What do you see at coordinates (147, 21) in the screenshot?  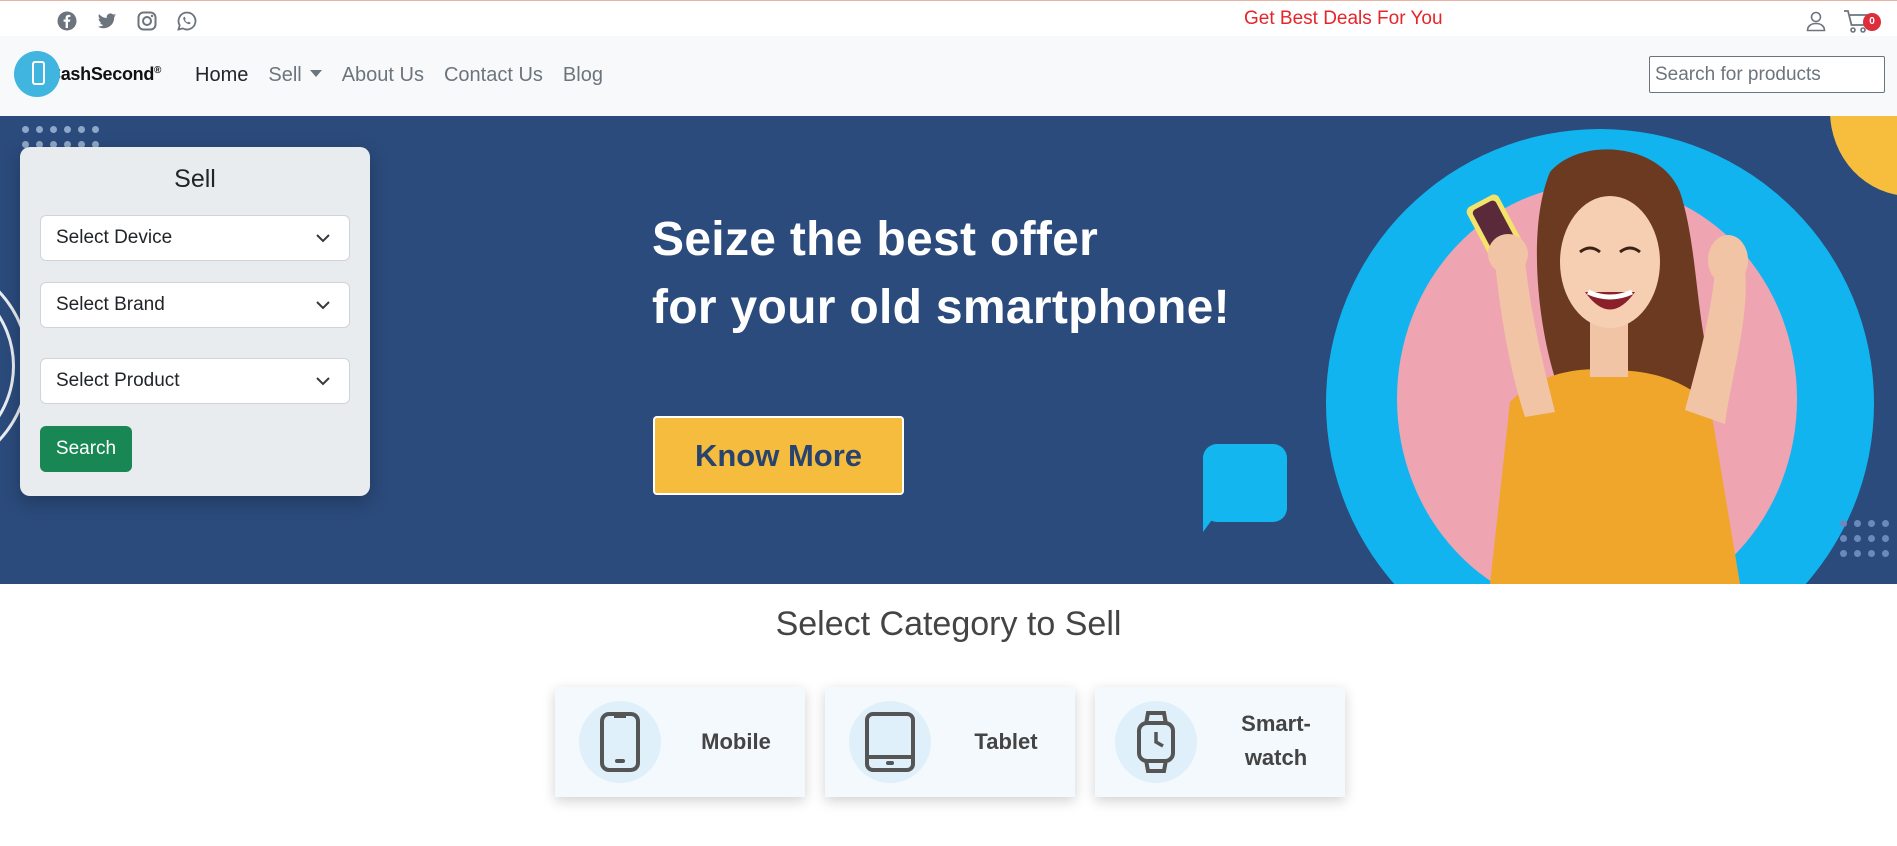 I see `instagram-icon` at bounding box center [147, 21].